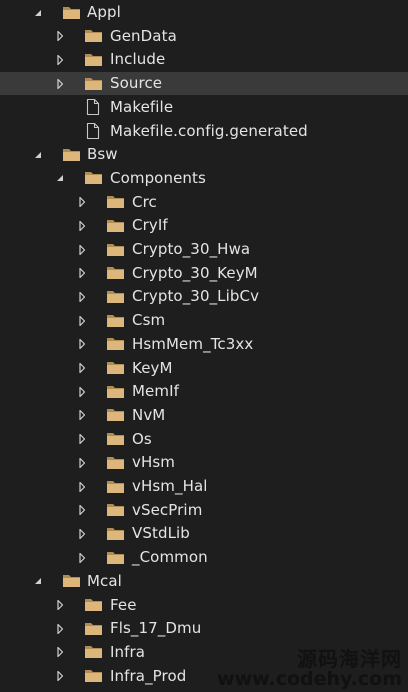  I want to click on tree-item-label: MemIf, so click(155, 391).